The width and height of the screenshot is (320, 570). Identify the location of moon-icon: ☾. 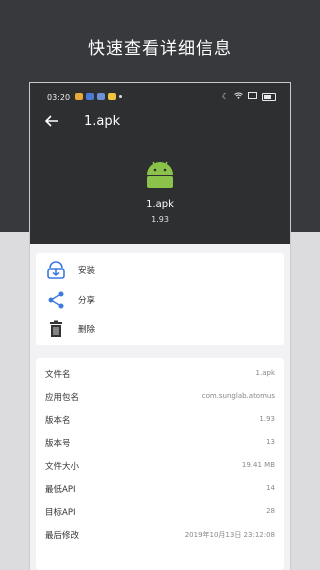
(225, 96).